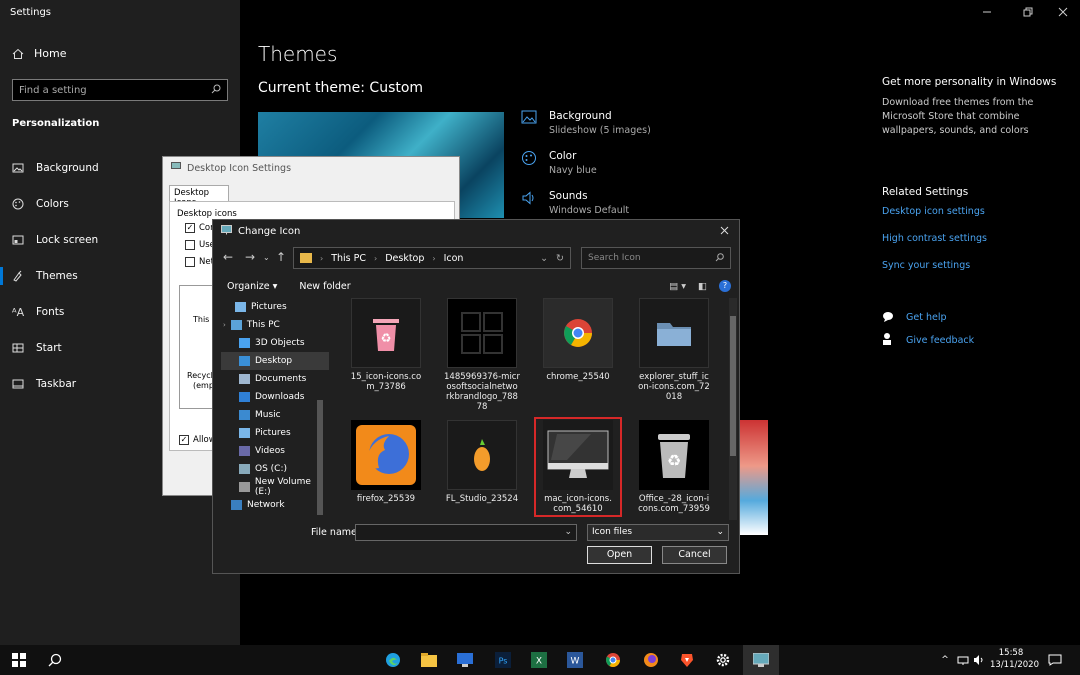 This screenshot has height=675, width=1080. Describe the element at coordinates (694, 555) in the screenshot. I see `cancel-button: Cancel` at that location.